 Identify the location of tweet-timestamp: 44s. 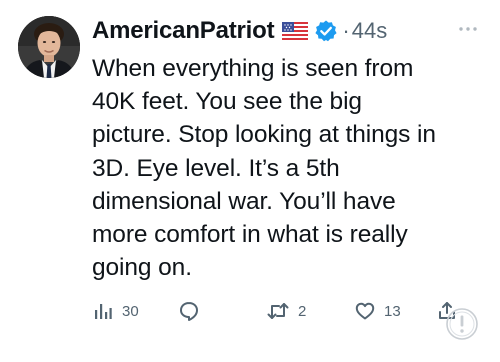
(369, 31).